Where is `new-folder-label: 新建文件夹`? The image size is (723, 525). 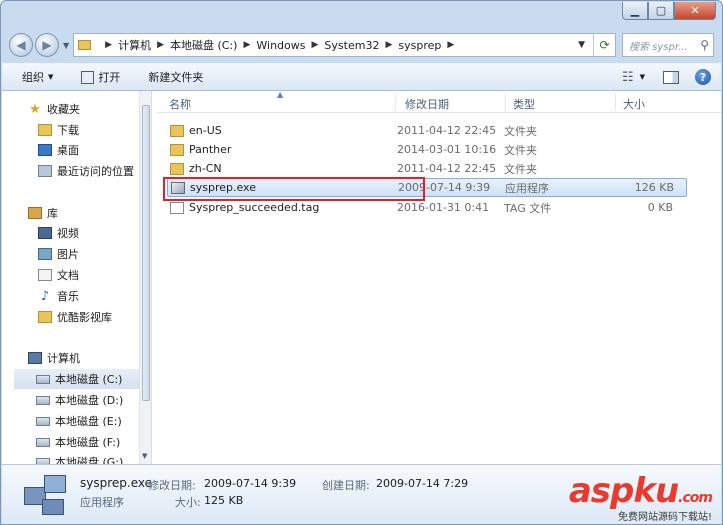 new-folder-label: 新建文件夹 is located at coordinates (176, 77).